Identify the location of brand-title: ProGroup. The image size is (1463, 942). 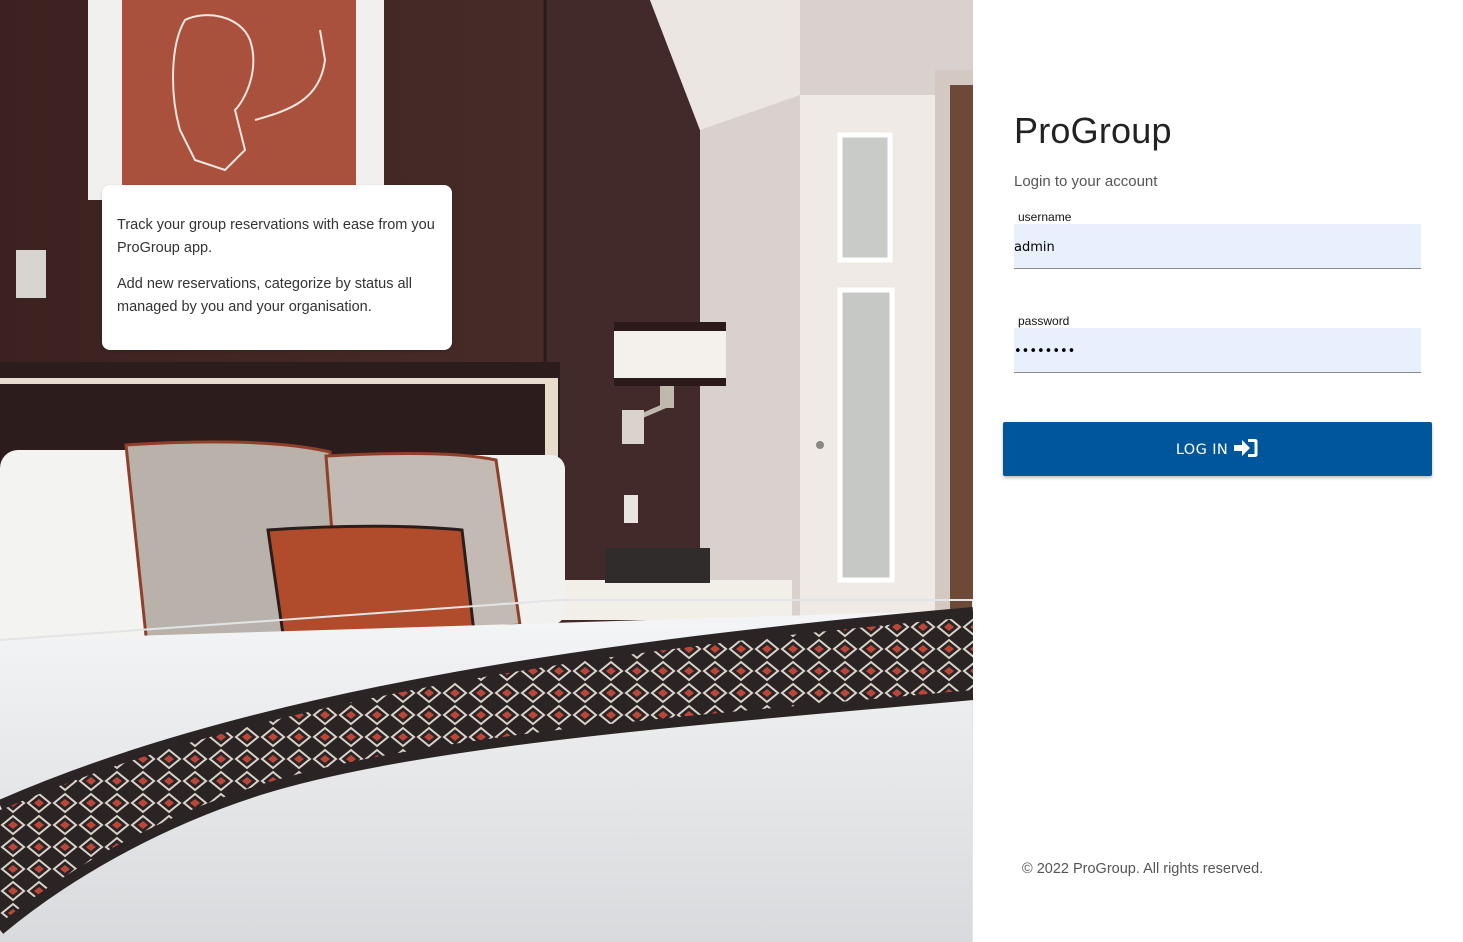
(1093, 130).